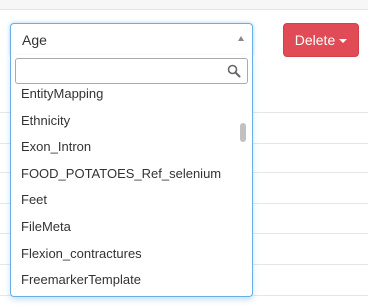 The height and width of the screenshot is (306, 368). What do you see at coordinates (124, 147) in the screenshot?
I see `option-item: Exon_Intron` at bounding box center [124, 147].